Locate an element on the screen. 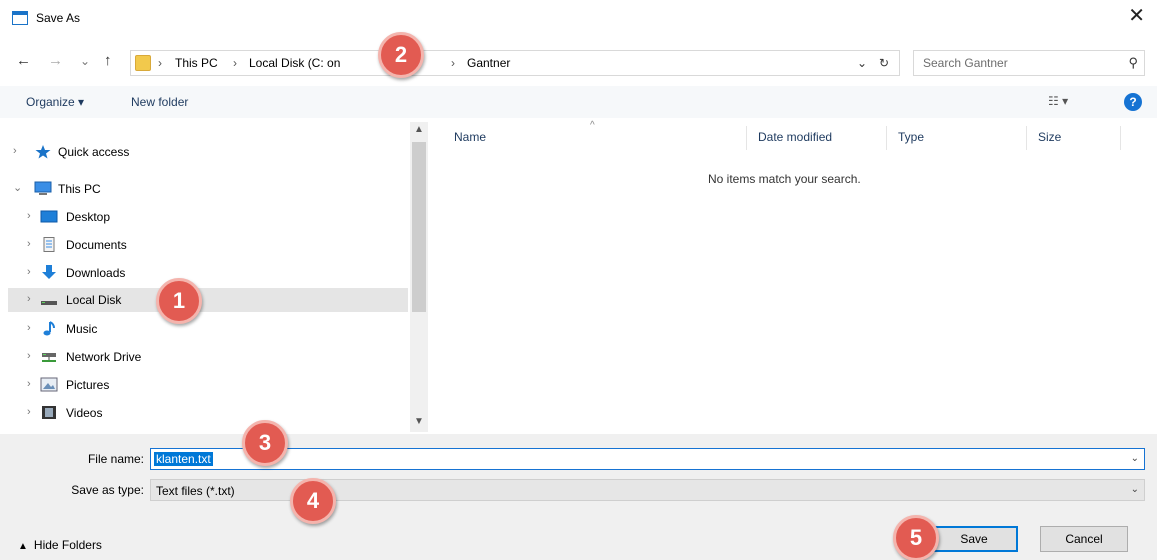 This screenshot has width=1157, height=560. hide-folders-label: Hide Folders is located at coordinates (67, 545).